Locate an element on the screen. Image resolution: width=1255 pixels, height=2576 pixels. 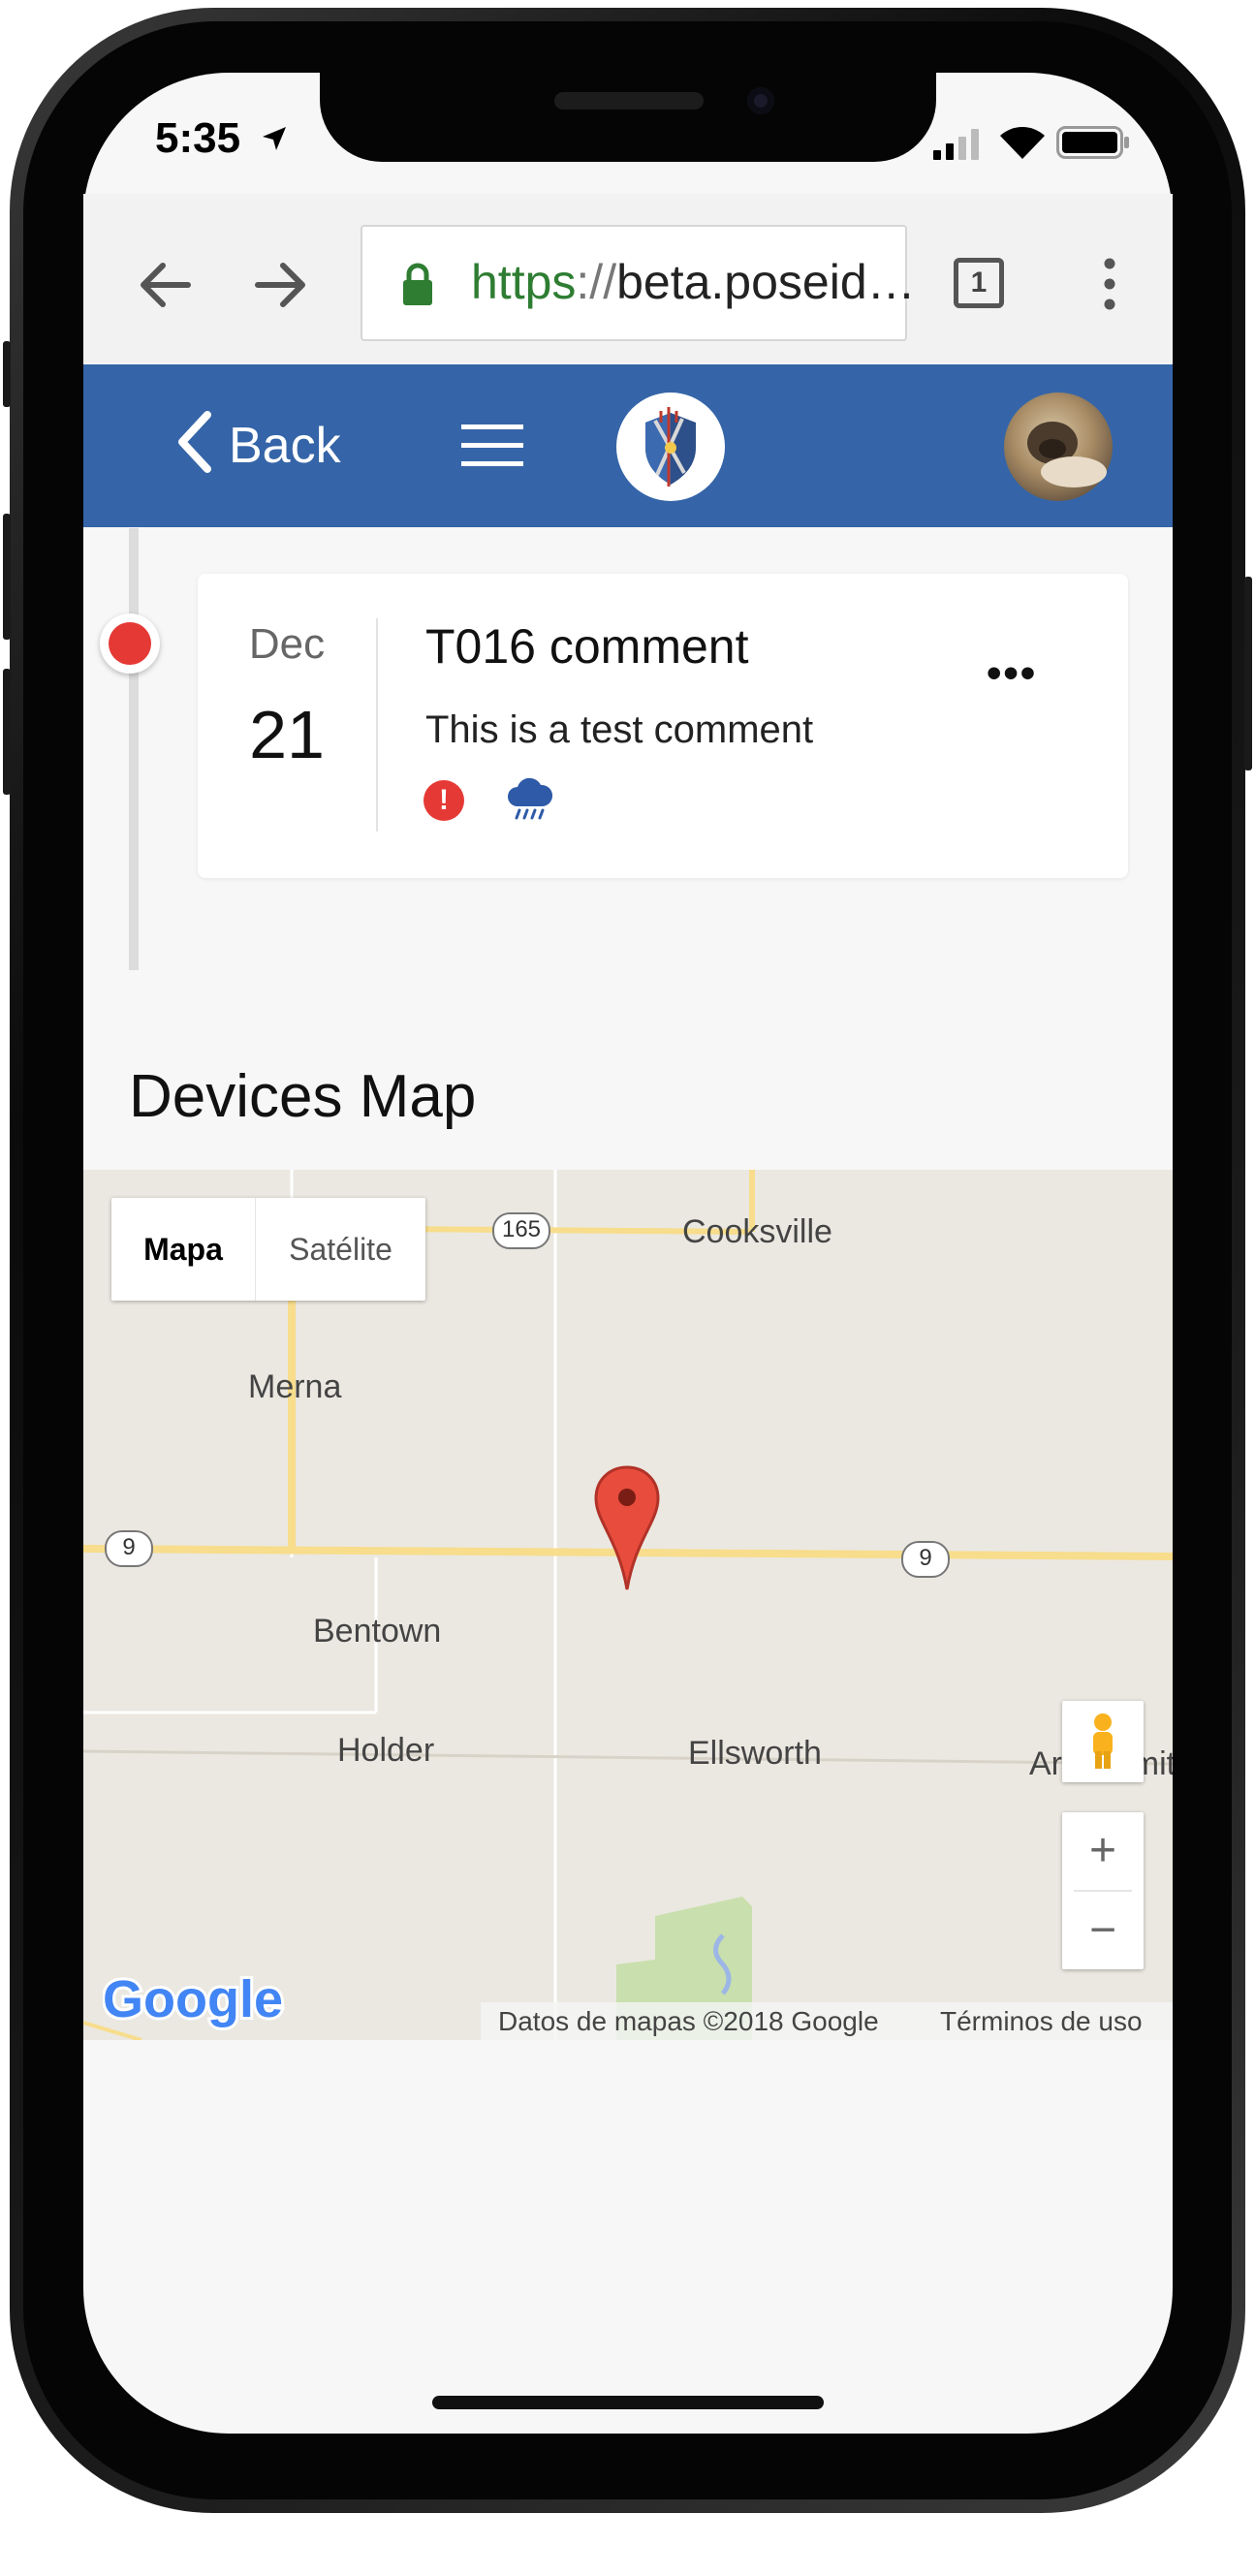
entry-title: T016 comment is located at coordinates (587, 646).